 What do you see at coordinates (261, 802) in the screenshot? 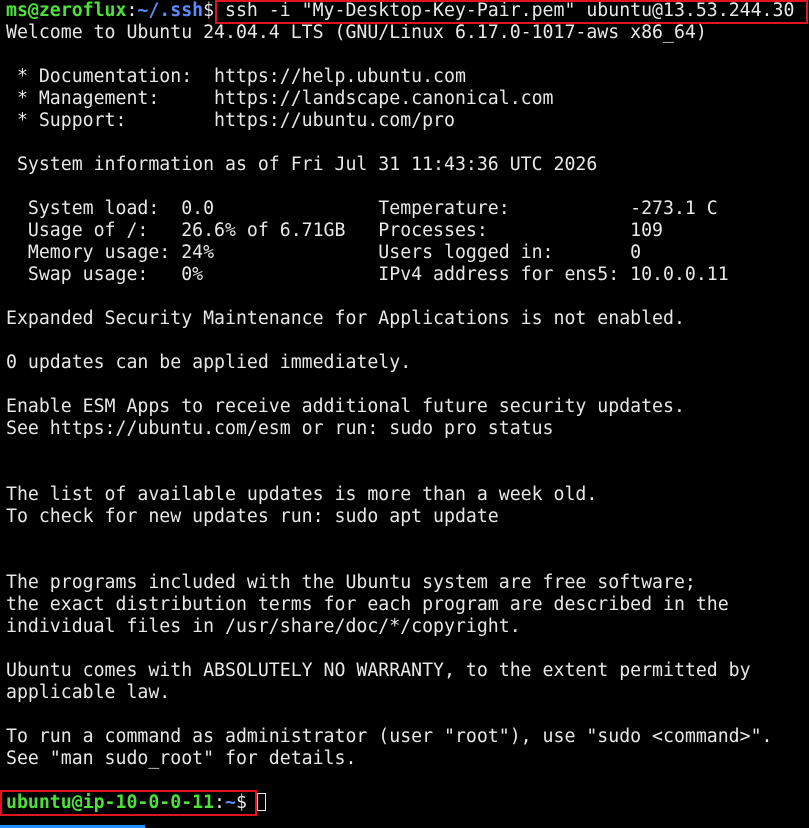
I see `text-cursor` at bounding box center [261, 802].